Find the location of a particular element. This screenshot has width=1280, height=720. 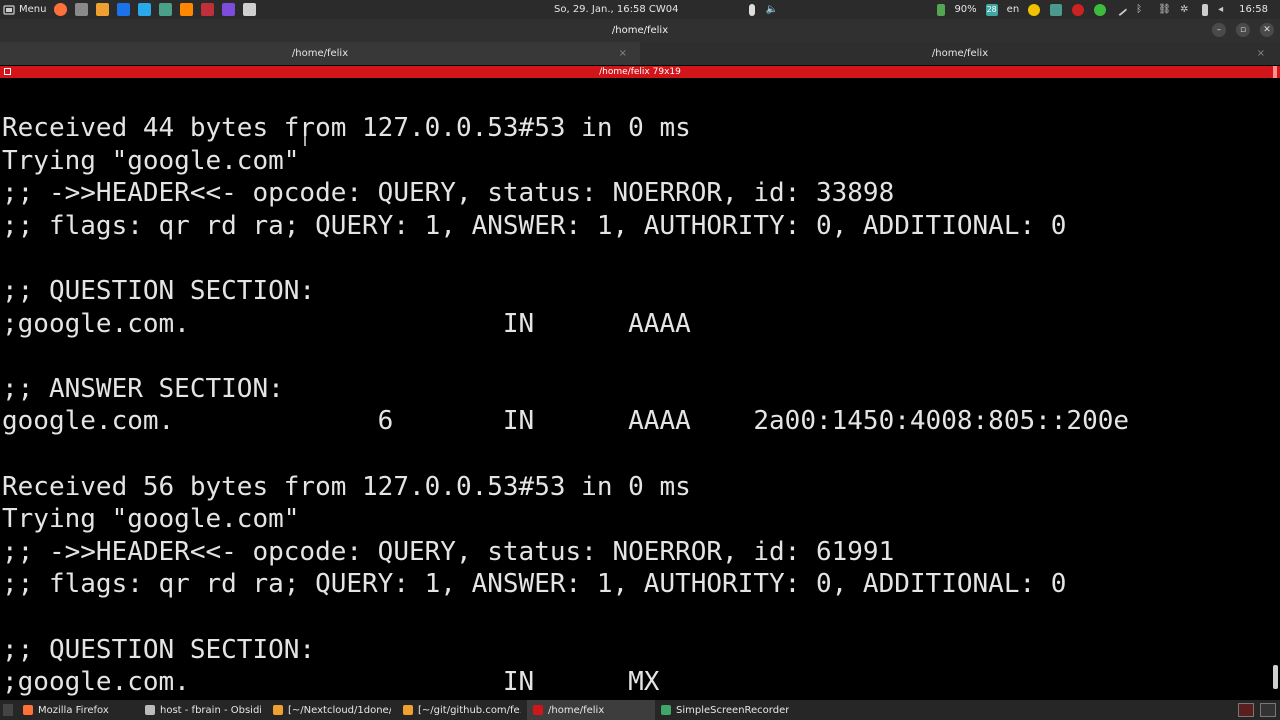

screenshot-icon is located at coordinates (1056, 9).